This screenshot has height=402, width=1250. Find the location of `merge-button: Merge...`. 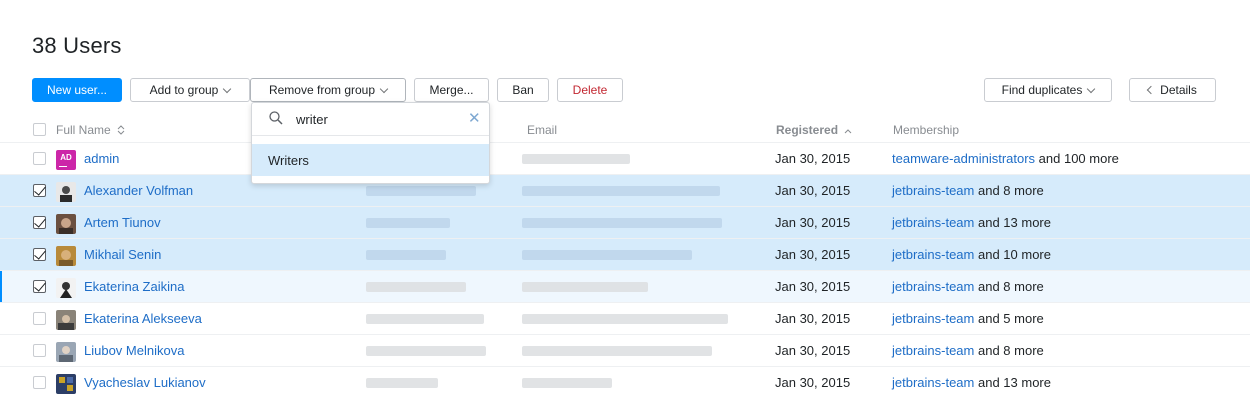

merge-button: Merge... is located at coordinates (451, 90).